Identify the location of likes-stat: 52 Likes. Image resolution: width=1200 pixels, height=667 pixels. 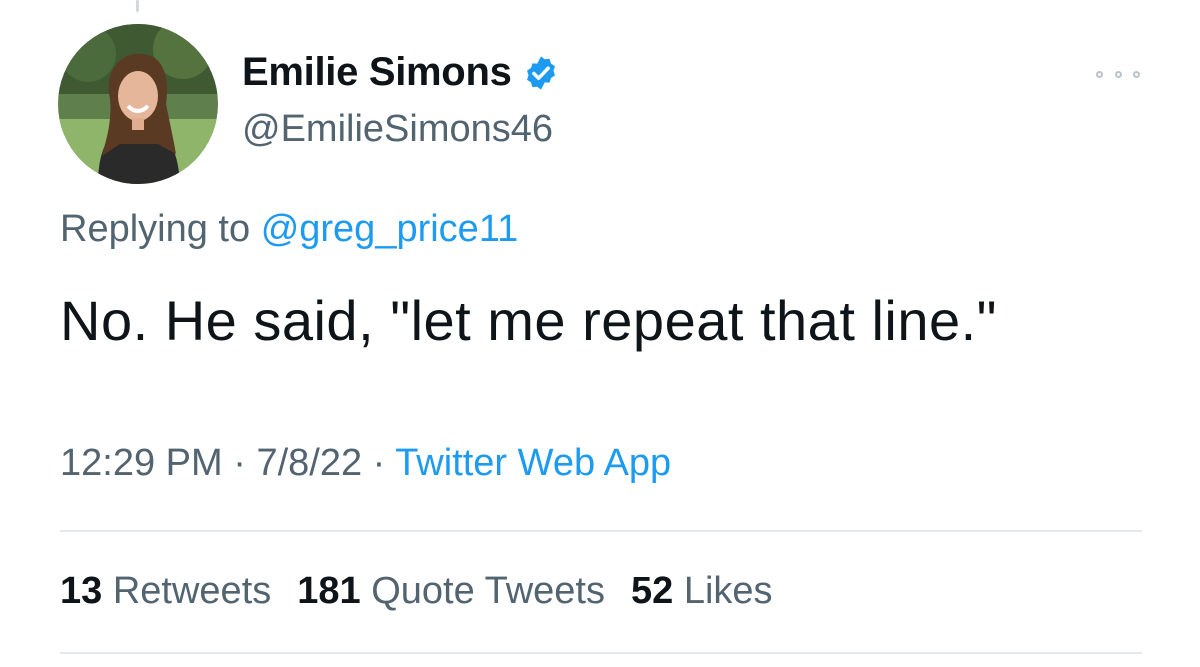
(702, 591).